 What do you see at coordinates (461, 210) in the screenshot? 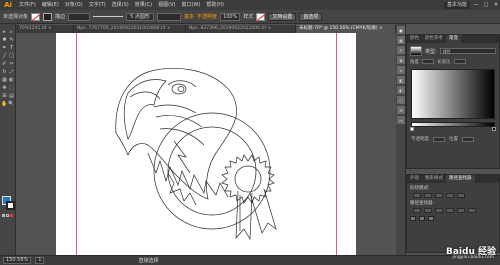
I see `outline-button` at bounding box center [461, 210].